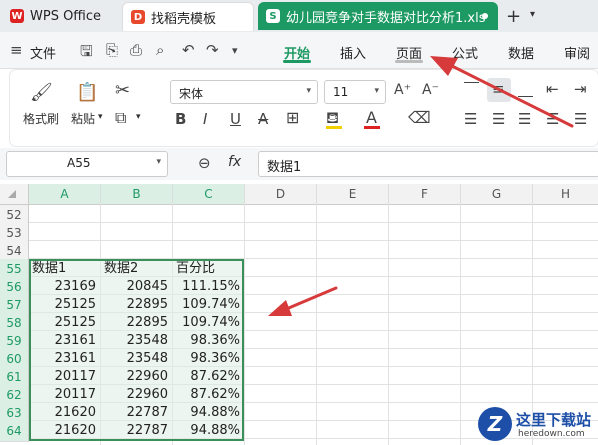 The height and width of the screenshot is (445, 598). What do you see at coordinates (580, 89) in the screenshot?
I see `indent-icon: ⇥` at bounding box center [580, 89].